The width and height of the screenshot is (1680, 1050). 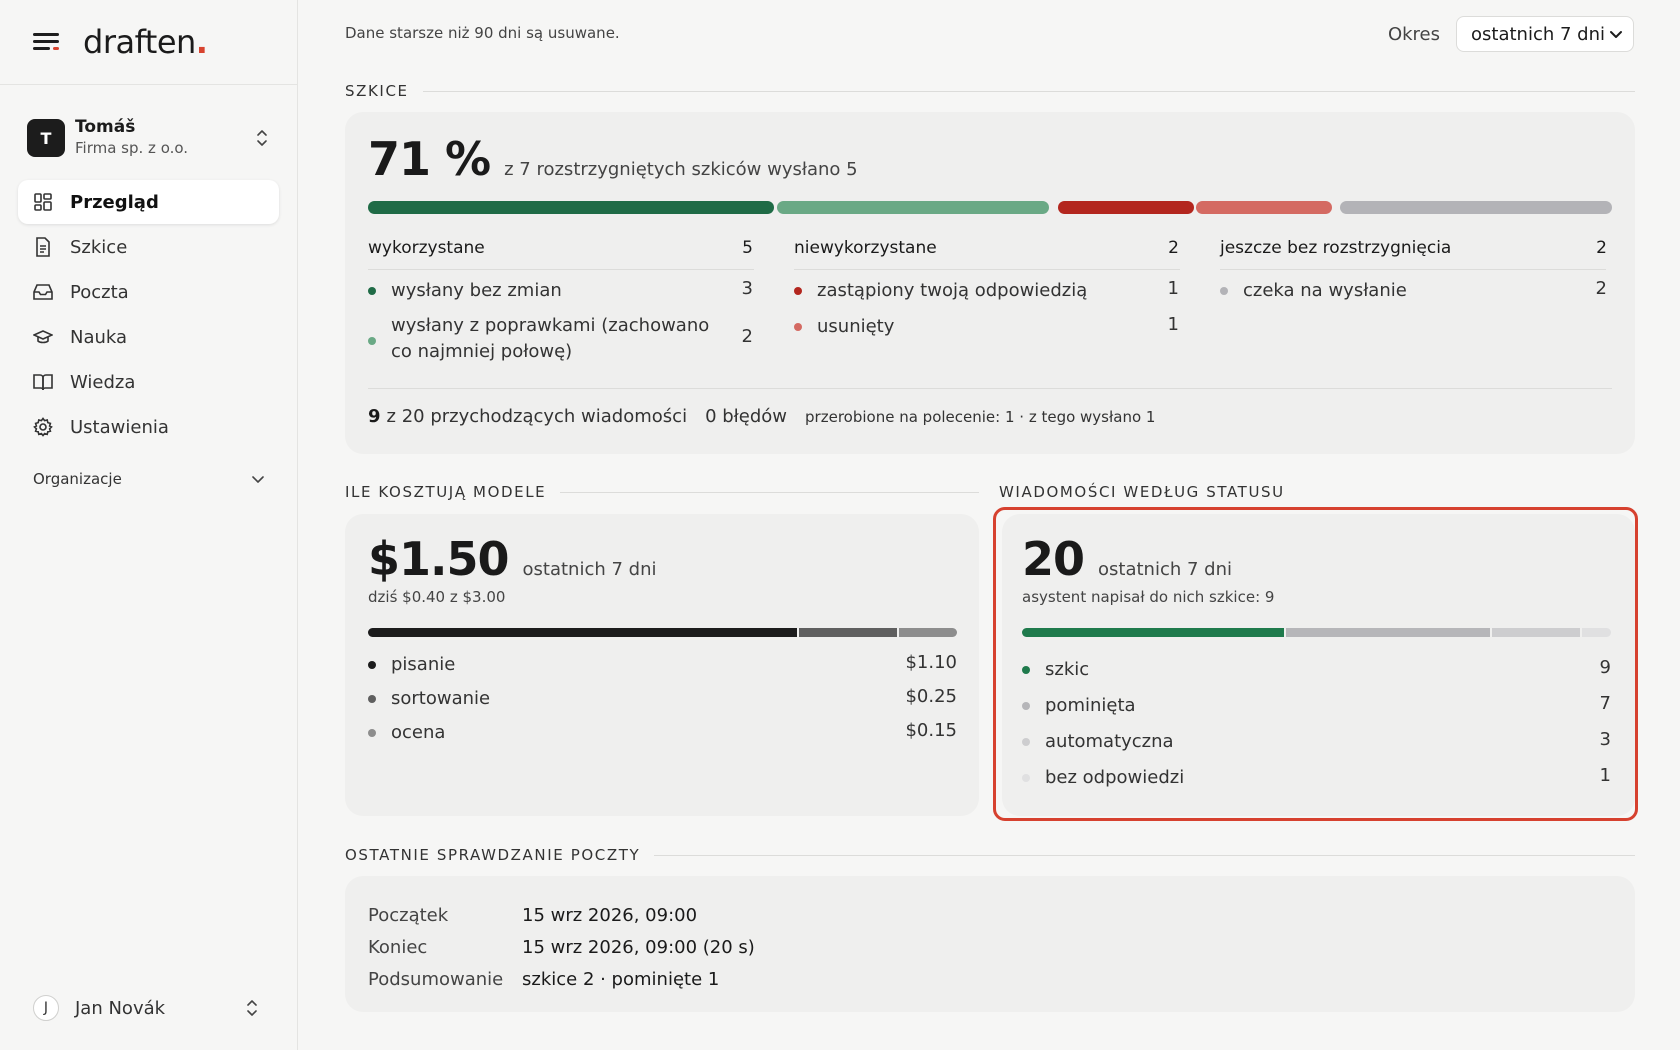 What do you see at coordinates (149, 479) in the screenshot?
I see `organizations-toggle: Organizacje` at bounding box center [149, 479].